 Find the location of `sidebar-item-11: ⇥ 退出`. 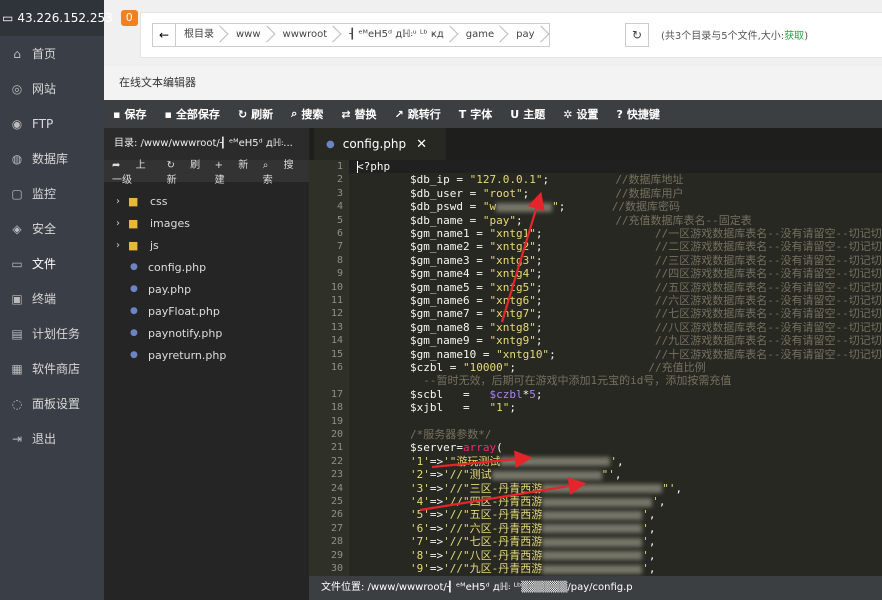

sidebar-item-11: ⇥ 退出 is located at coordinates (52, 438).